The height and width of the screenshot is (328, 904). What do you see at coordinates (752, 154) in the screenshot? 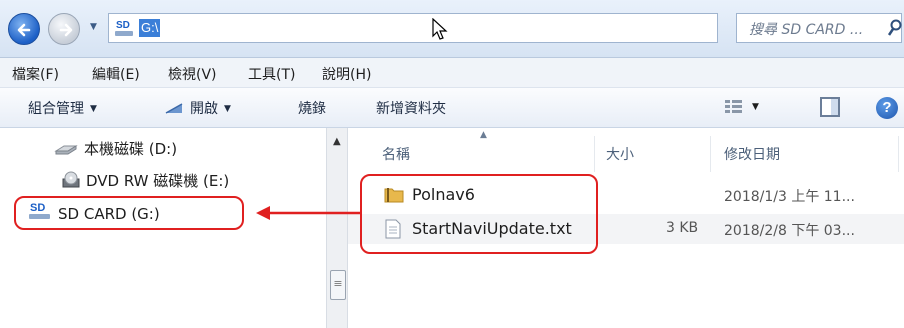
I see `column-header-date: 修改日期` at bounding box center [752, 154].